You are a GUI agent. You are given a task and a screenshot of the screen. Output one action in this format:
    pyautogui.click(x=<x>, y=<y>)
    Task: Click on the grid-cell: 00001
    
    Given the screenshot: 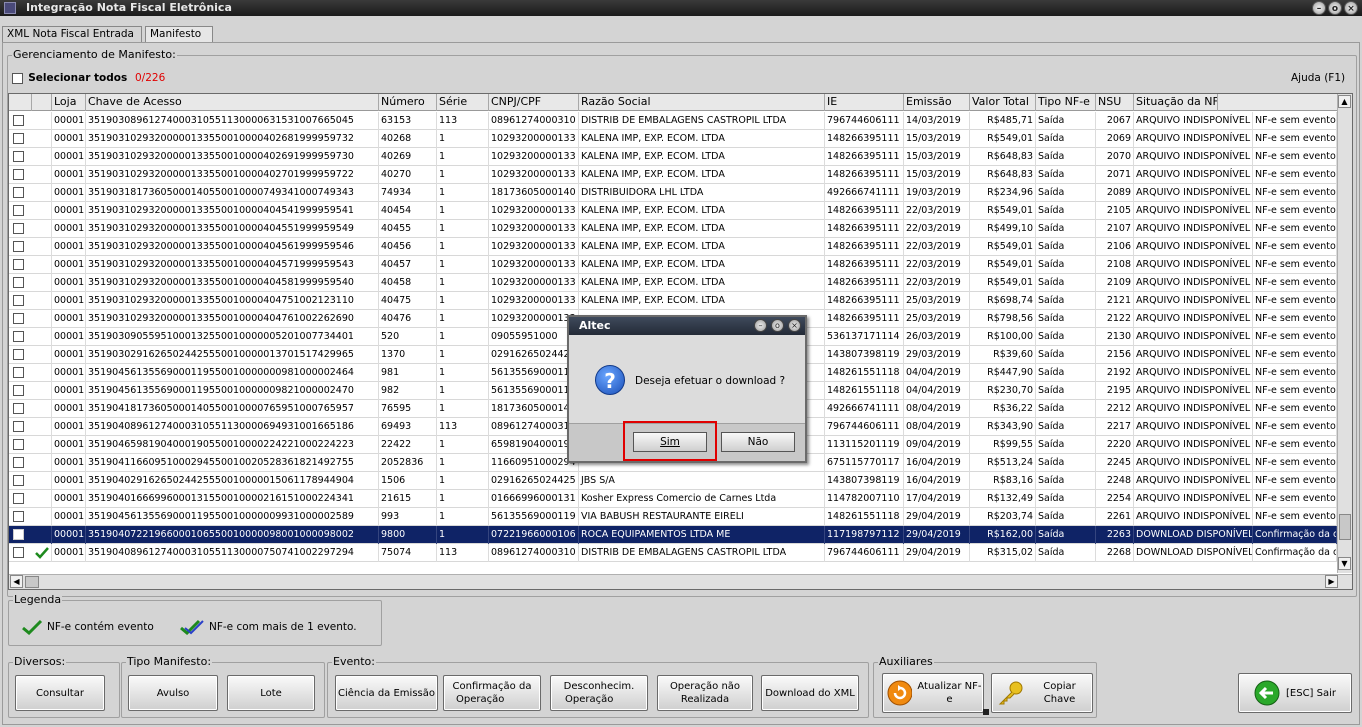 What is the action you would take?
    pyautogui.click(x=69, y=229)
    